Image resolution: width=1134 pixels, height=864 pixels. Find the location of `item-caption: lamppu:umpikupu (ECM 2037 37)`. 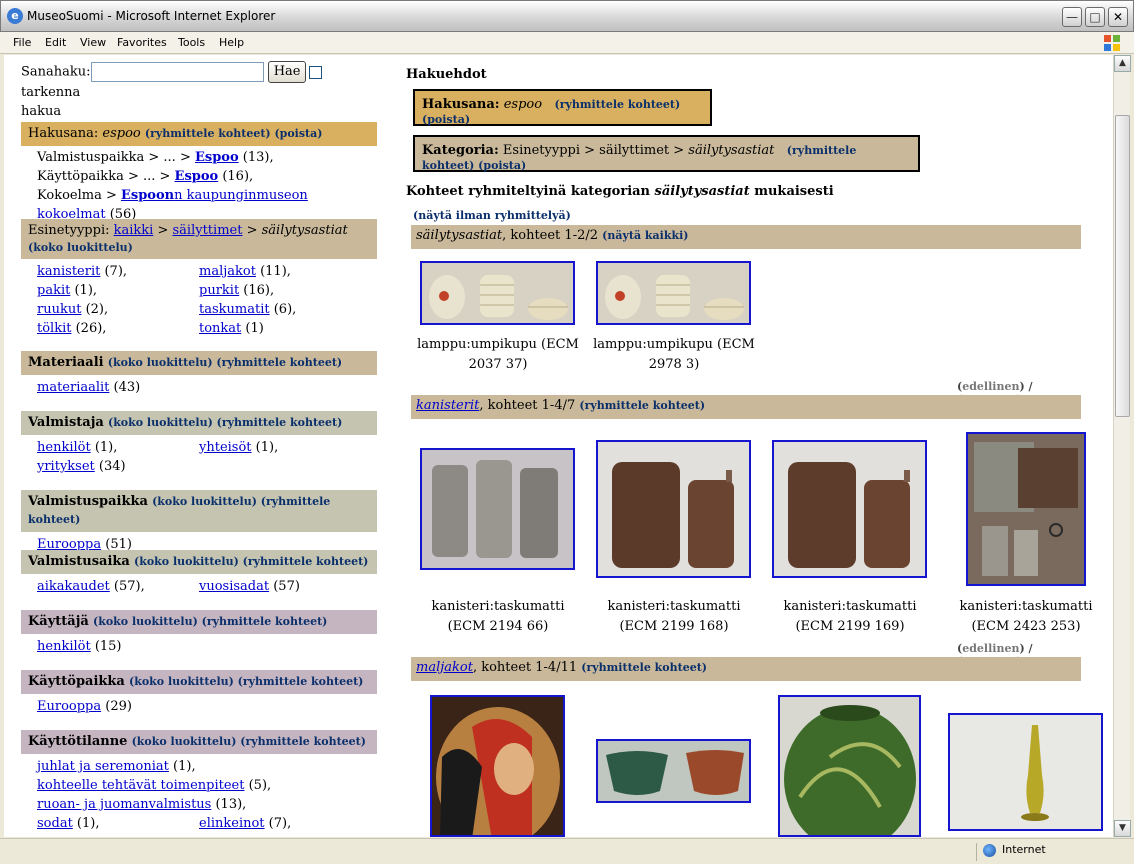

item-caption: lamppu:umpikupu (ECM 2037 37) is located at coordinates (498, 355).